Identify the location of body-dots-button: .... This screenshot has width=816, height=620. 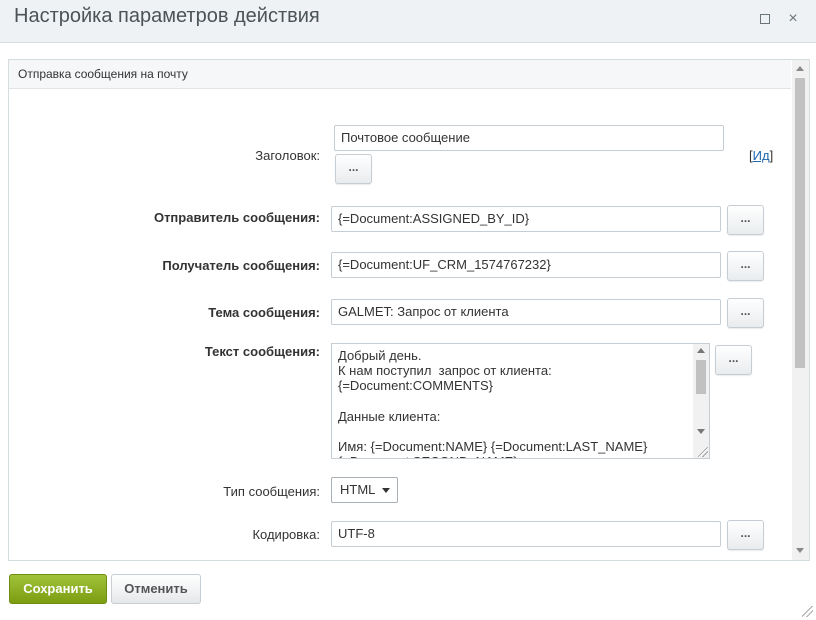
(733, 360).